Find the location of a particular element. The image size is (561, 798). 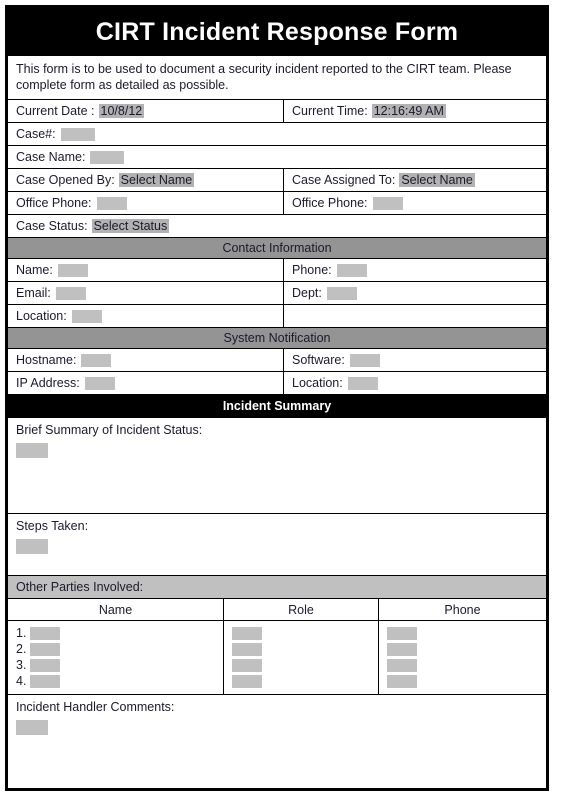

case-name-label: Case Name: is located at coordinates (51, 157).